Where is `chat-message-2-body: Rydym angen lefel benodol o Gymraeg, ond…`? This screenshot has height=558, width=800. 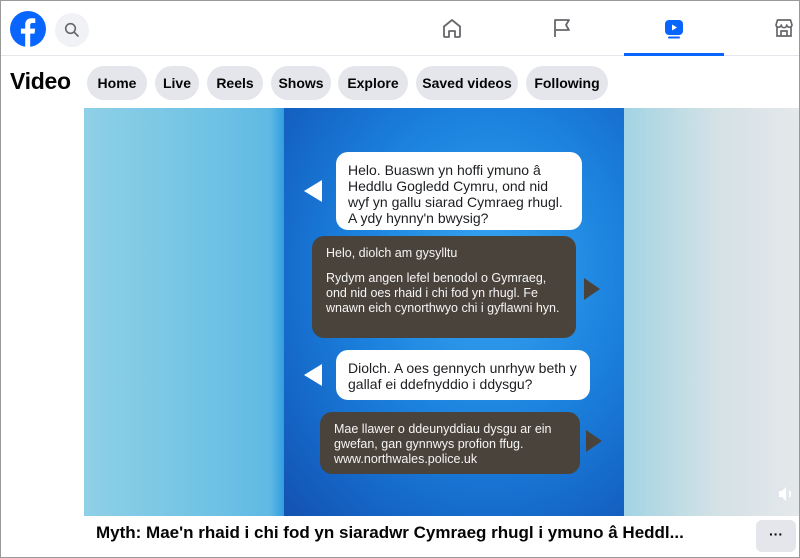
chat-message-2-body: Rydym angen lefel benodol o Gymraeg, ond… is located at coordinates (443, 293).